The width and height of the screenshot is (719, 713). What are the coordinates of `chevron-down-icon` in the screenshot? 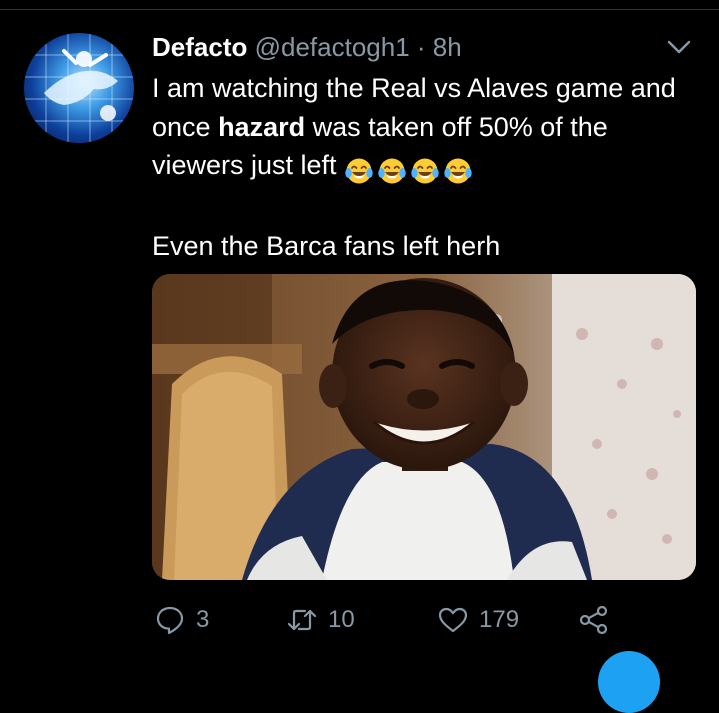 It's located at (679, 47).